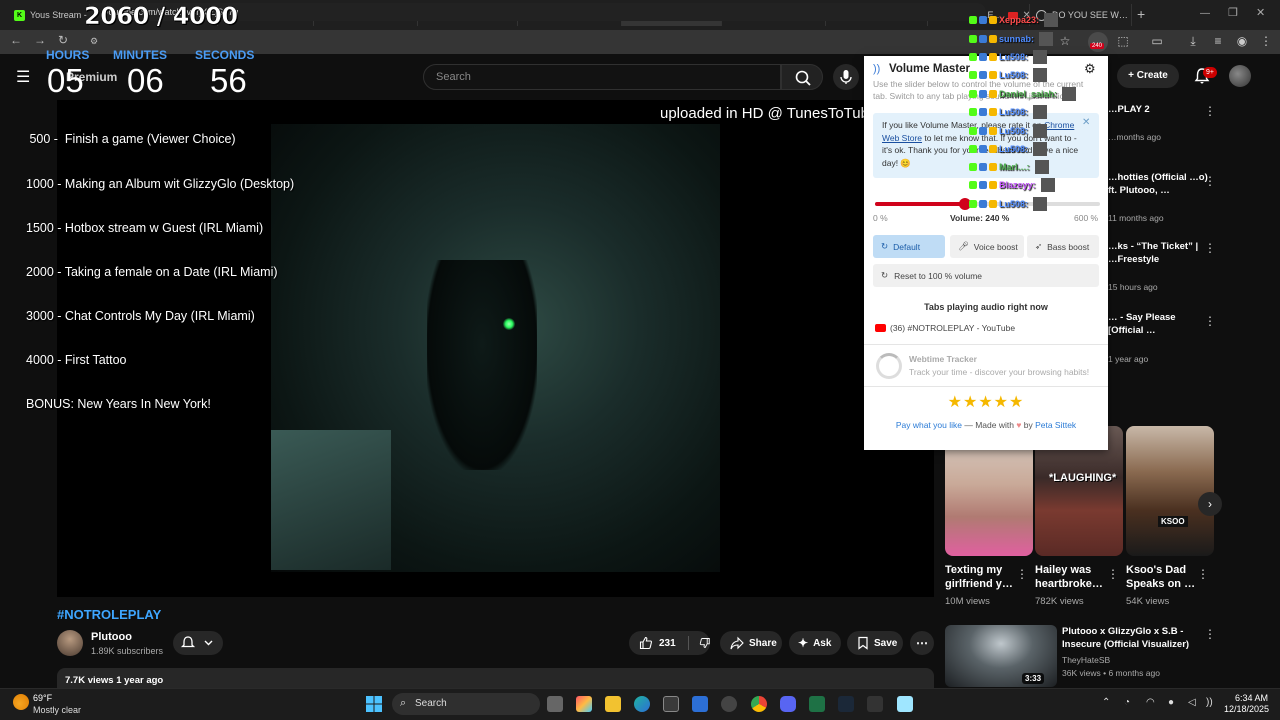 The image size is (1280, 720). I want to click on channel-avatar, so click(70, 643).